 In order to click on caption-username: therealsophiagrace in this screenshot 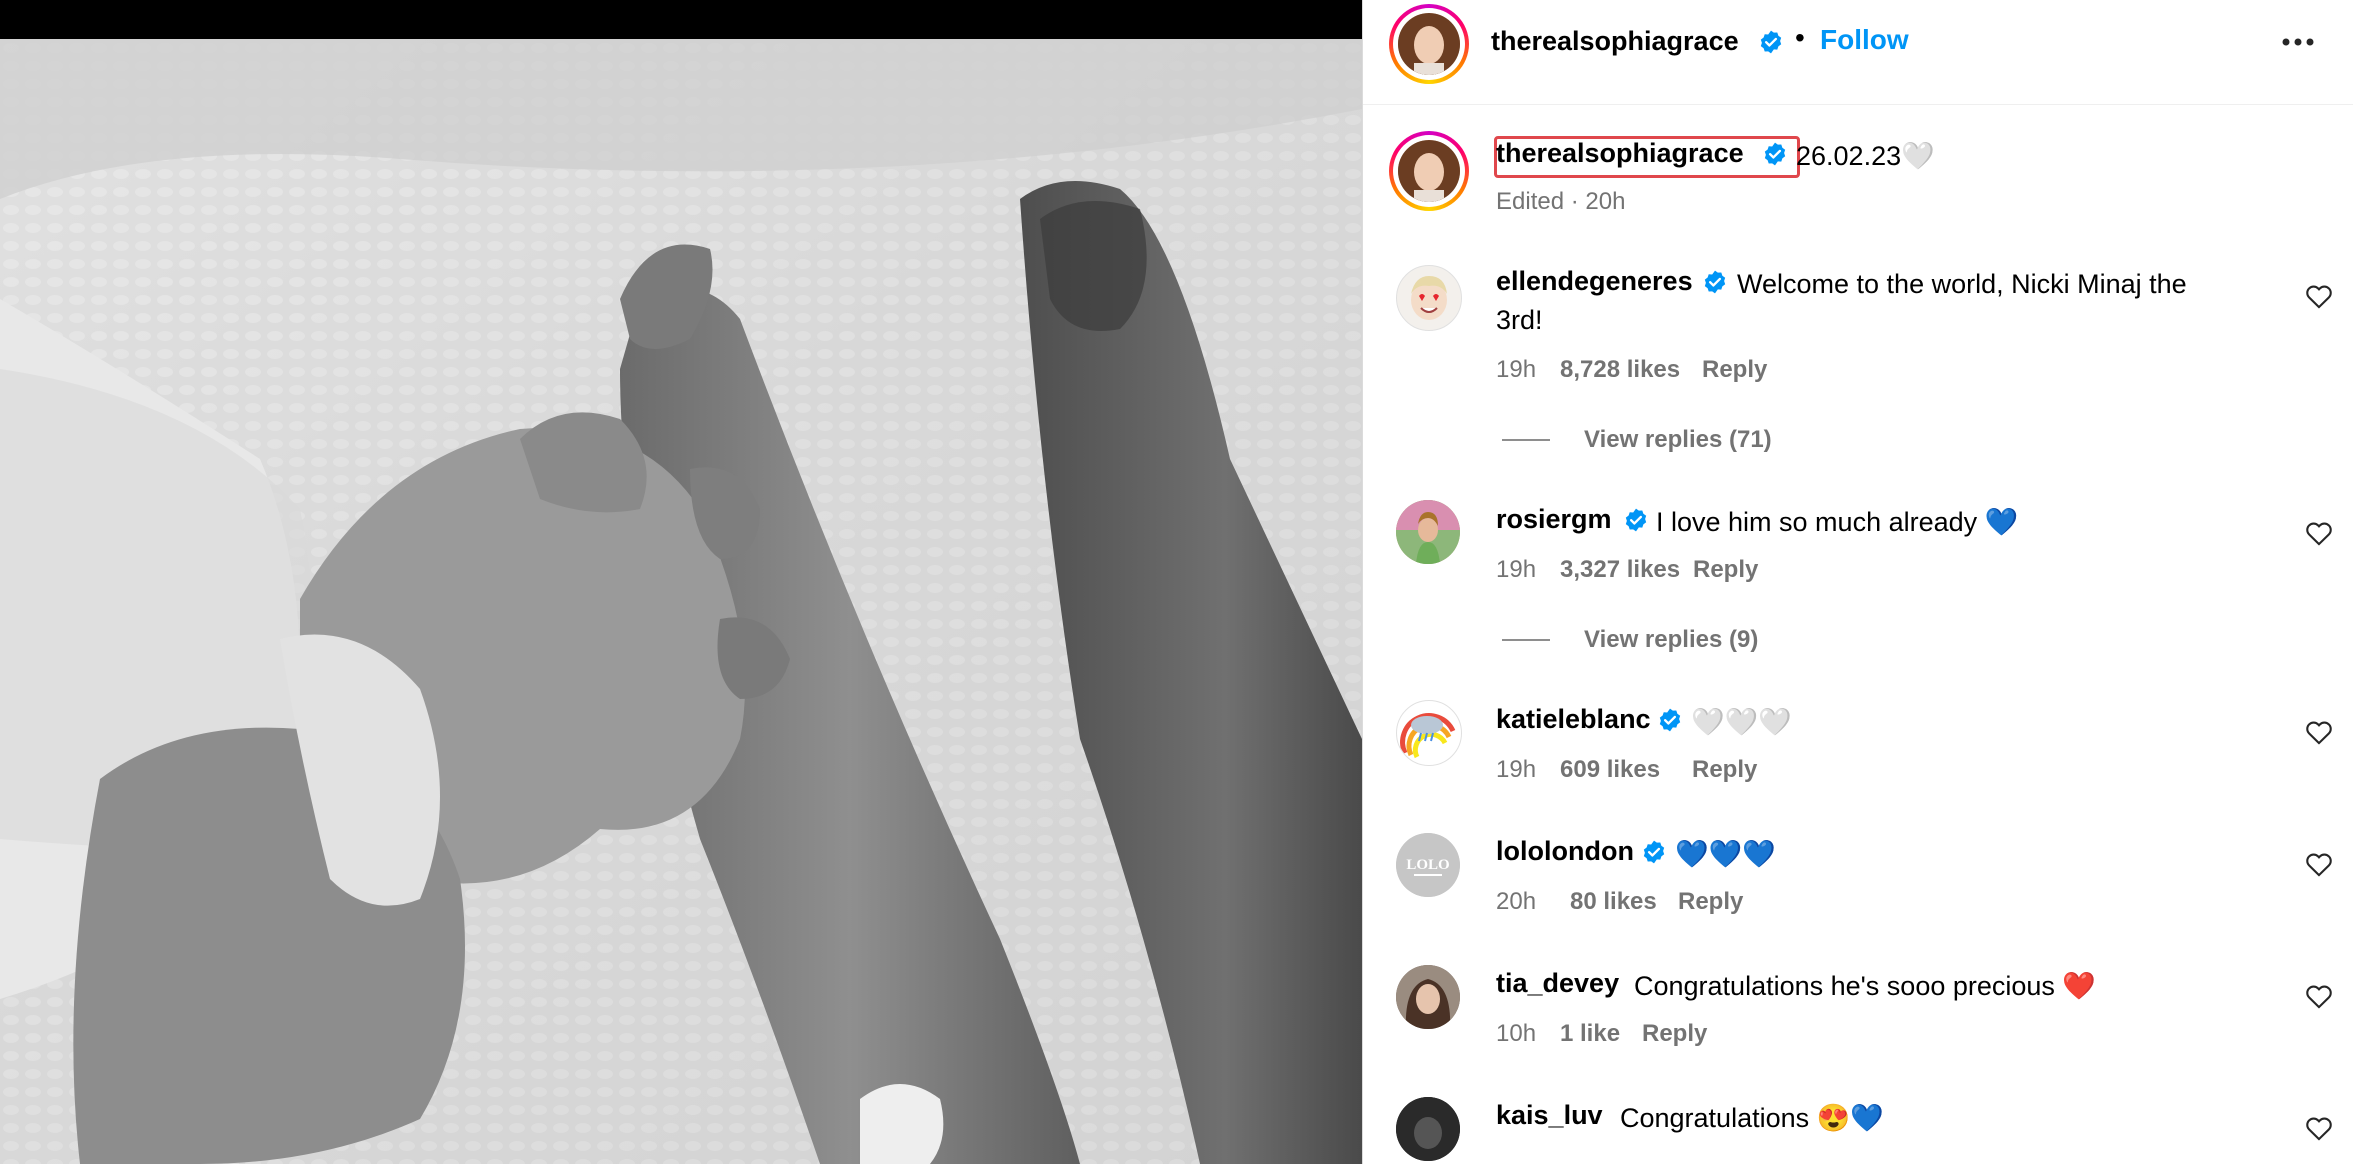, I will do `click(1620, 153)`.